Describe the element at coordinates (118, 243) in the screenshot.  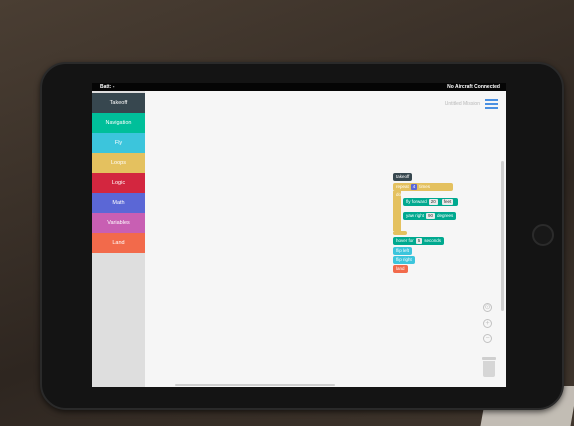
I see `category-land: Land` at that location.